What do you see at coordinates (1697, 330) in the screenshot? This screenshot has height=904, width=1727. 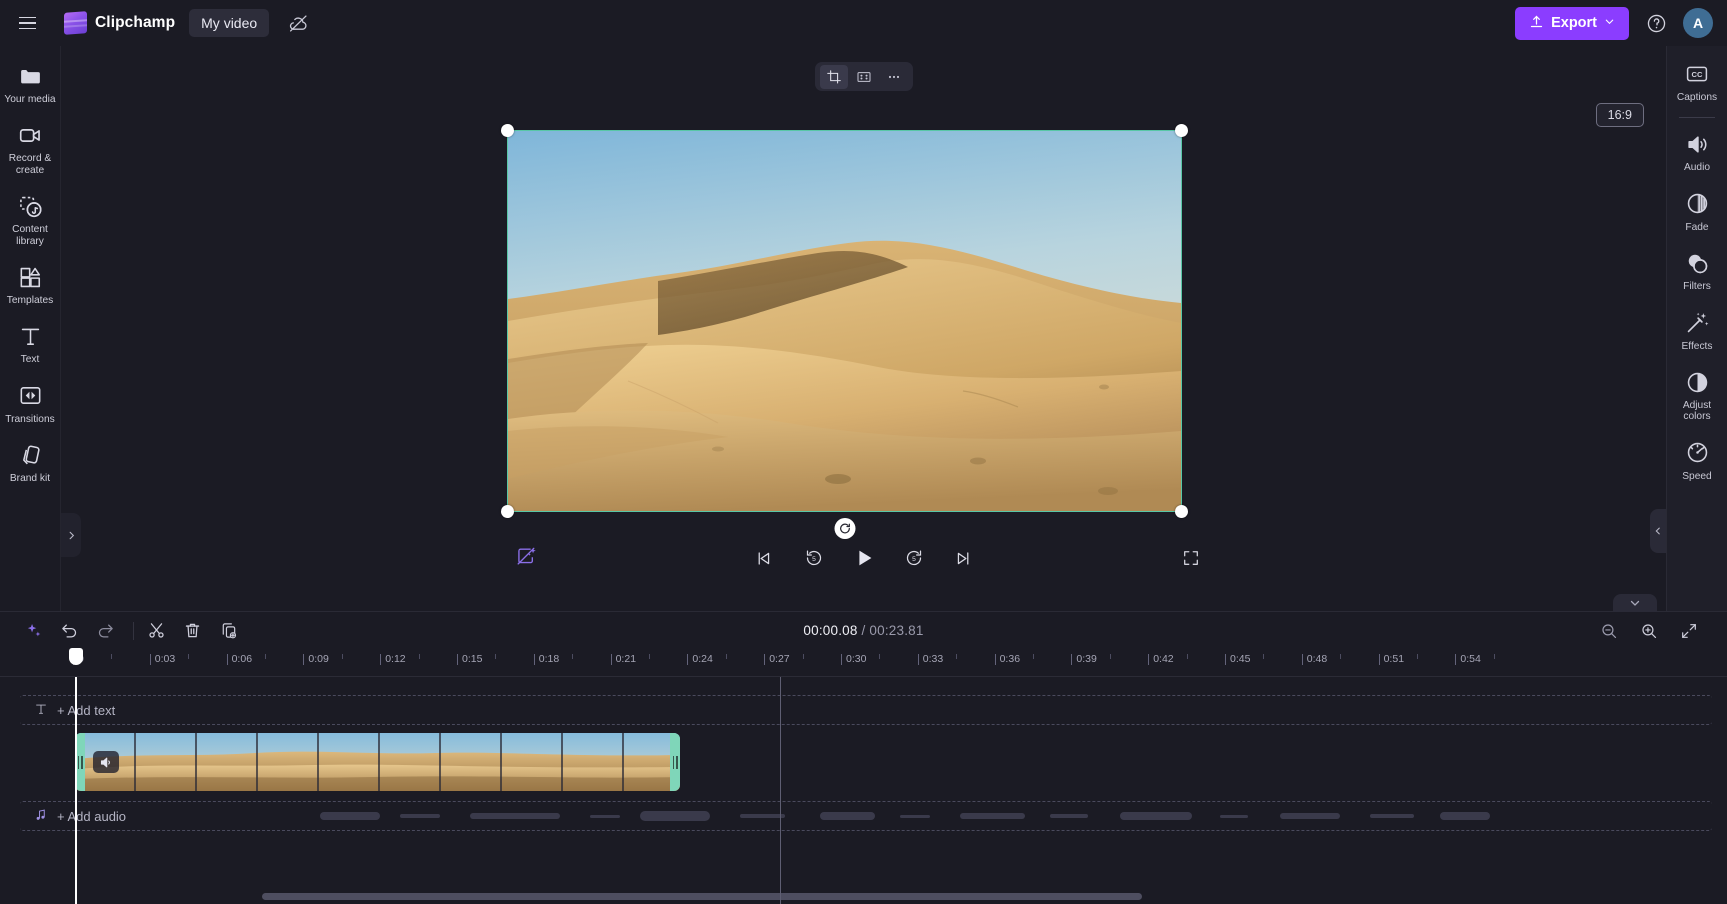 I see `right-item-effects: Effects` at bounding box center [1697, 330].